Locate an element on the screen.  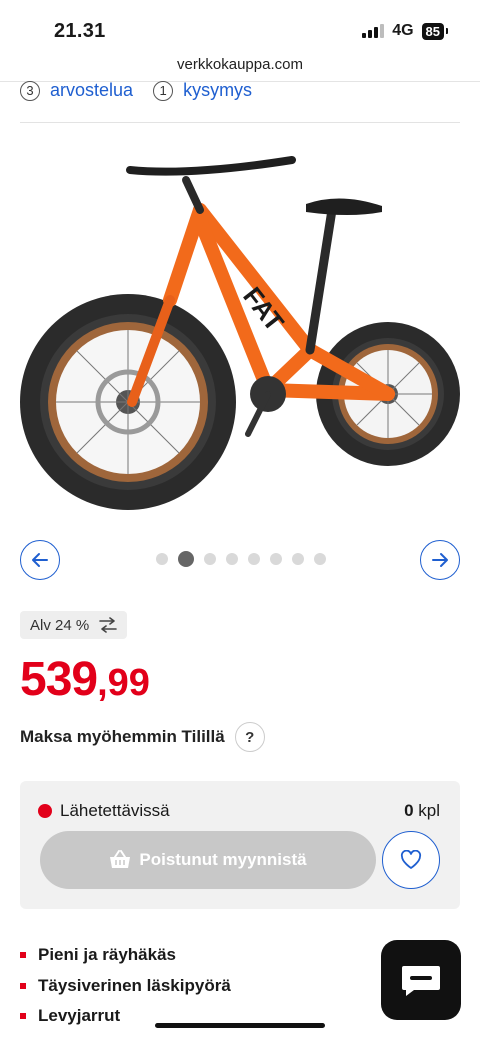
stock-row: Lähetettävissä 0 kpl is located at coordinates (239, 811).